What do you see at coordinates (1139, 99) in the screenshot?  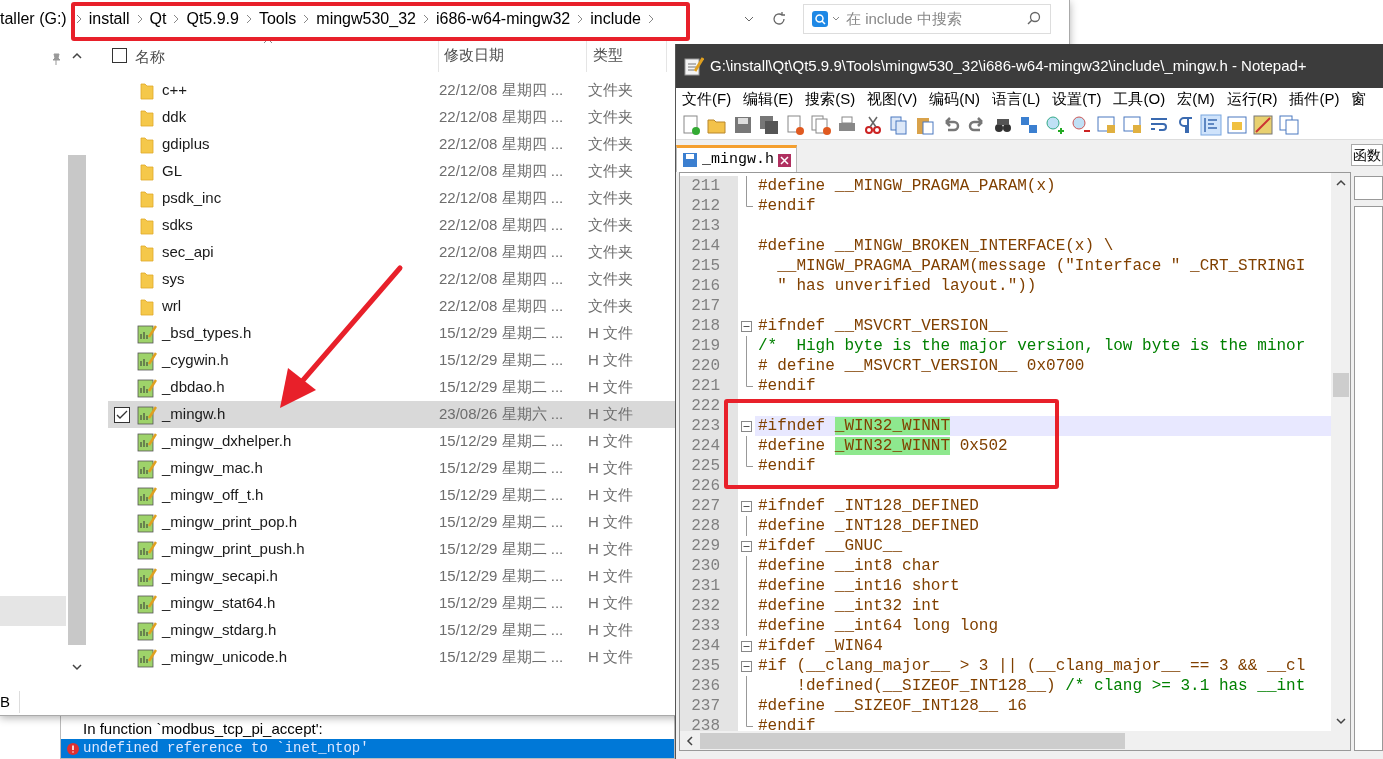 I see `menu-item: 工具(O)` at bounding box center [1139, 99].